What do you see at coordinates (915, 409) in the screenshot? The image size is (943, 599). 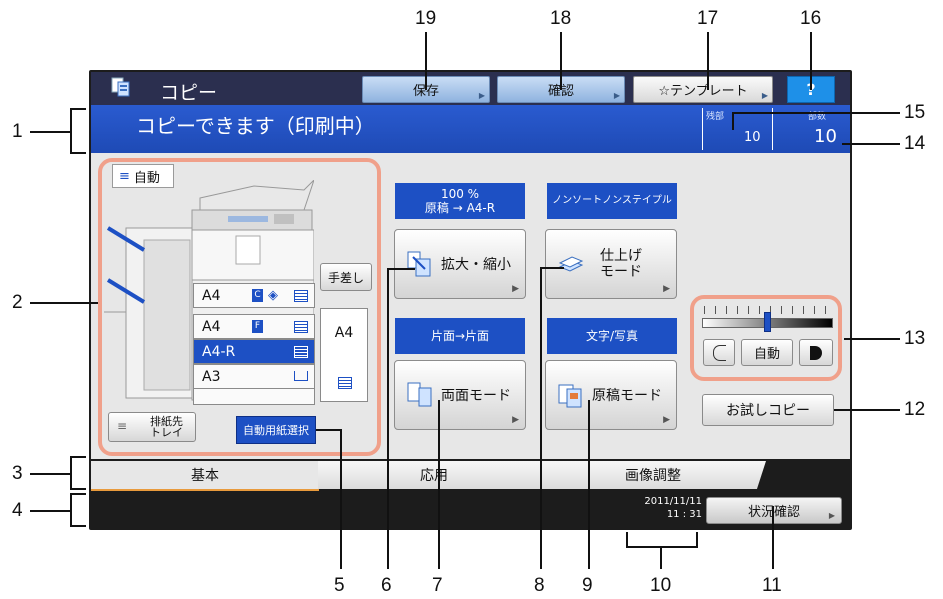 I see `callout-number: 12` at bounding box center [915, 409].